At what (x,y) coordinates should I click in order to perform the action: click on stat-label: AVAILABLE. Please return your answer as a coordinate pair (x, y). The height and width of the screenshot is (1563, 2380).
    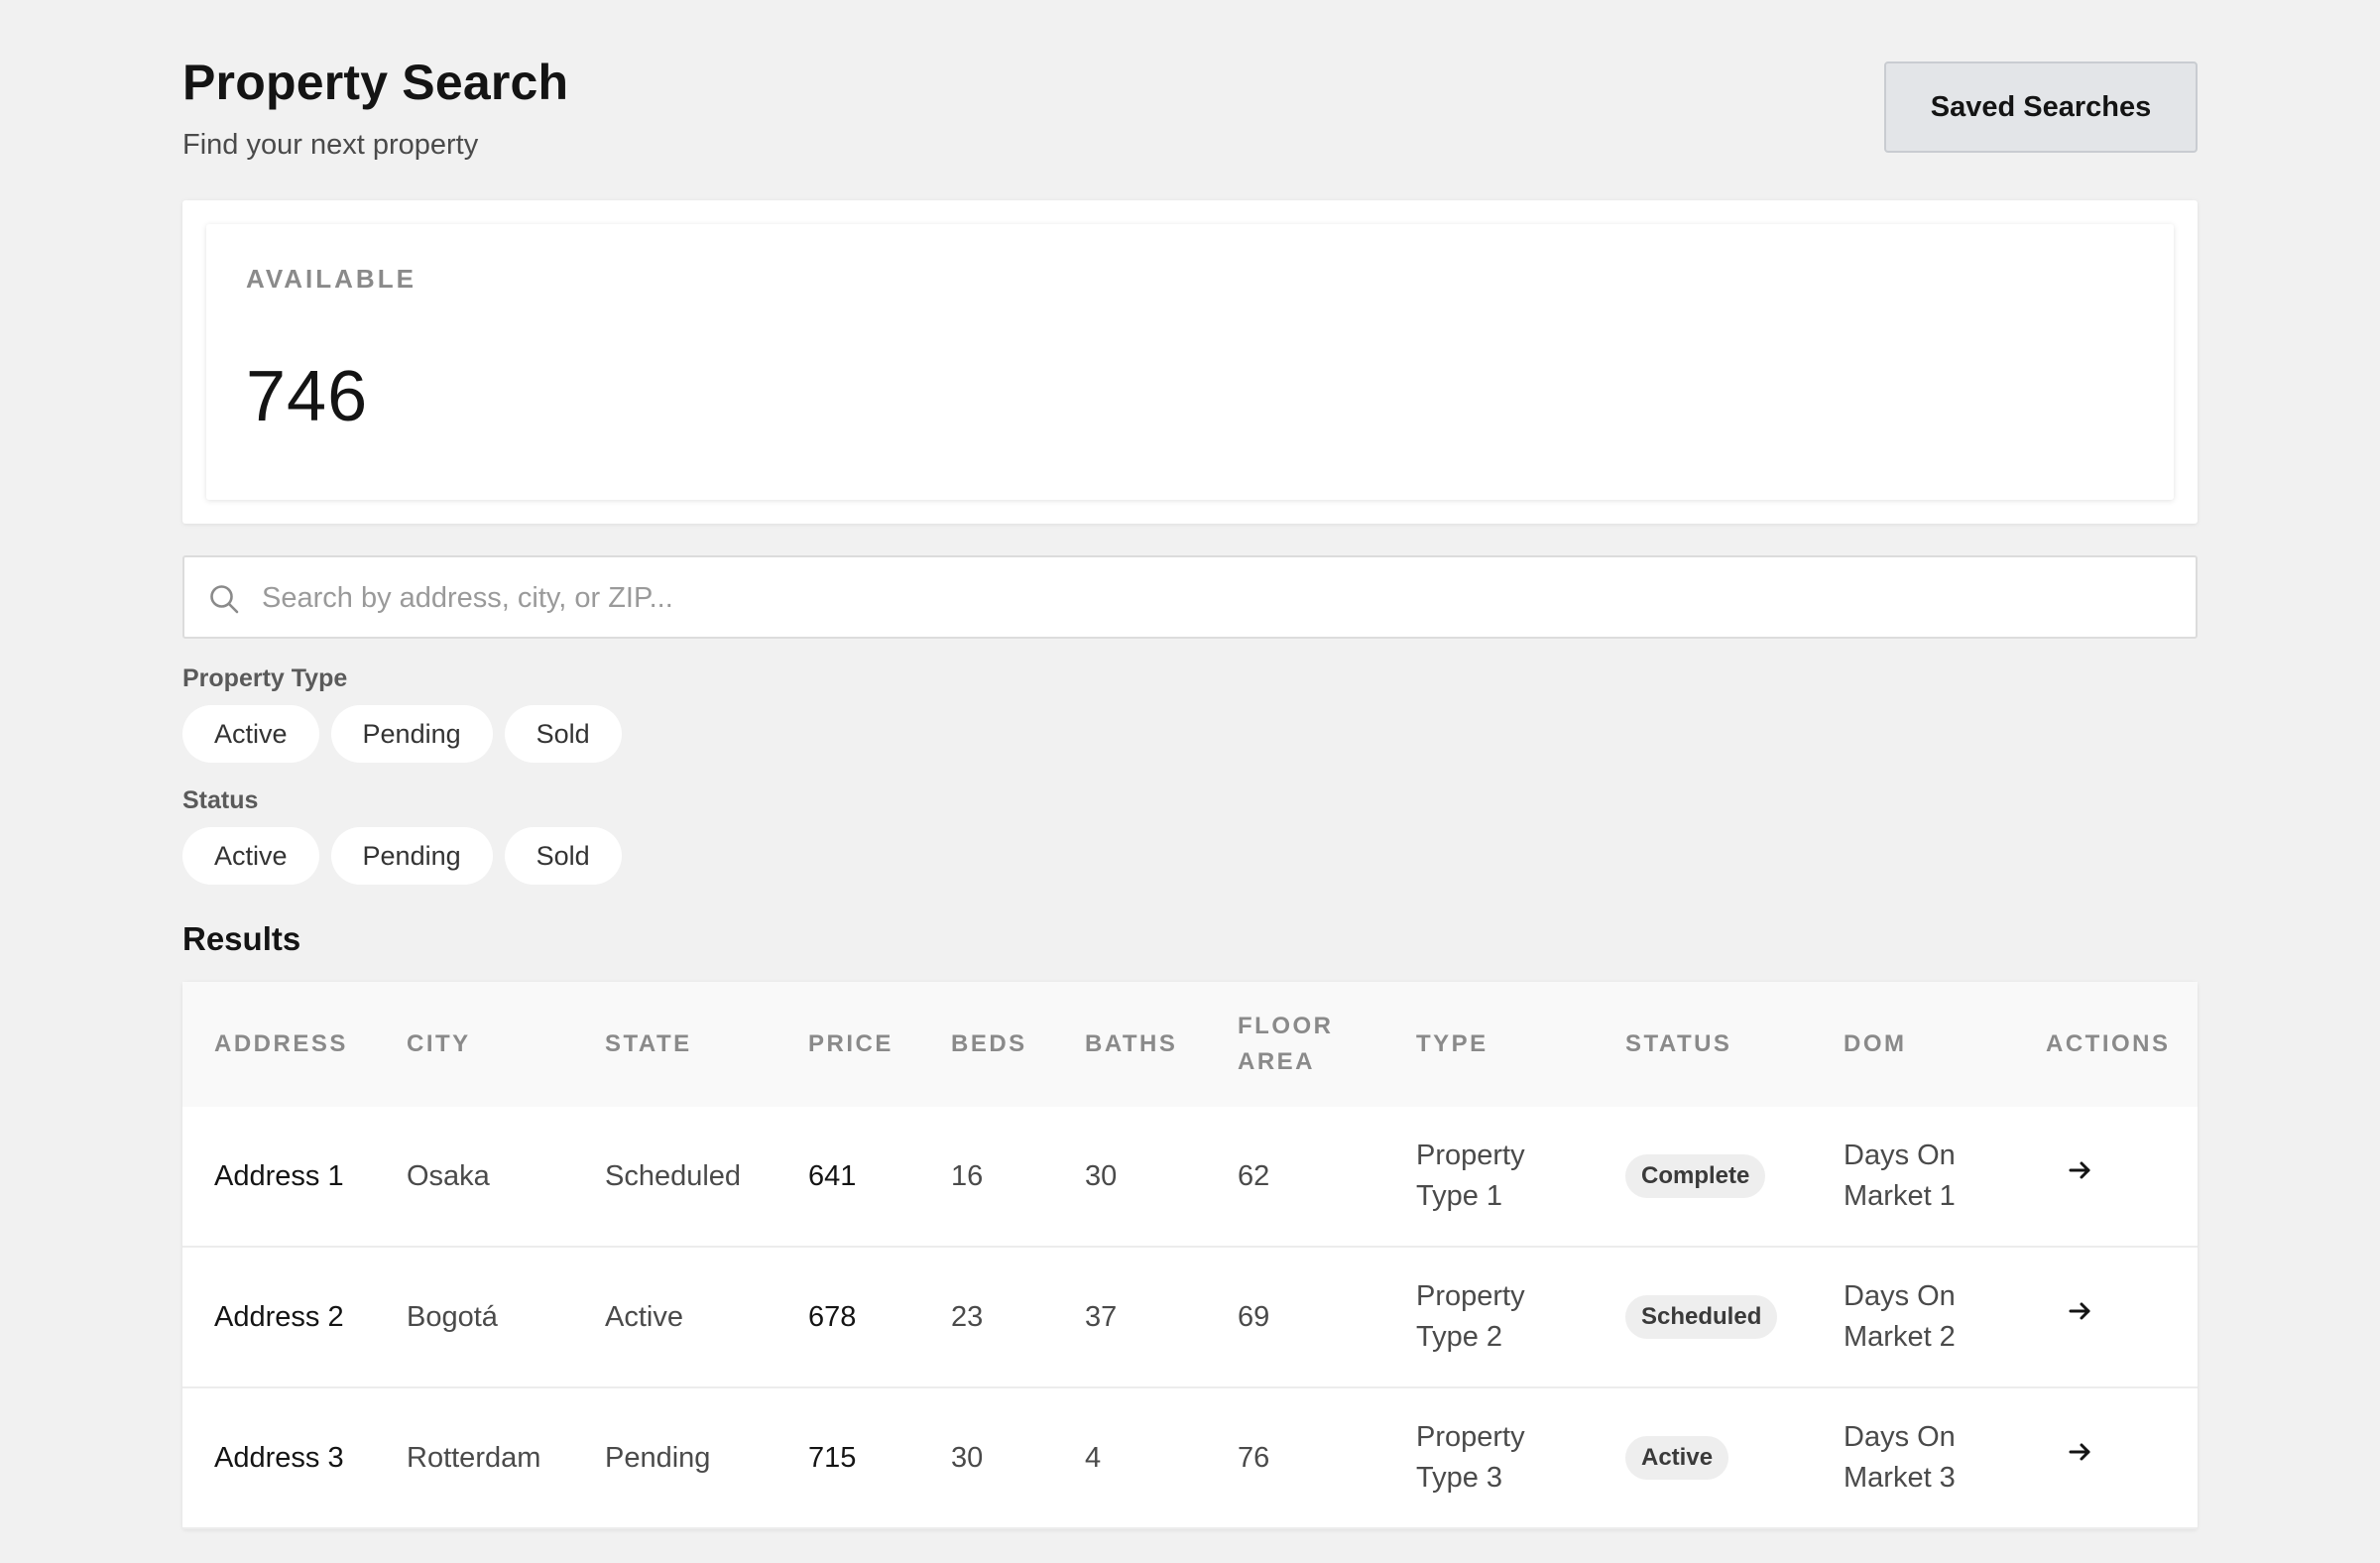
    Looking at the image, I should click on (331, 279).